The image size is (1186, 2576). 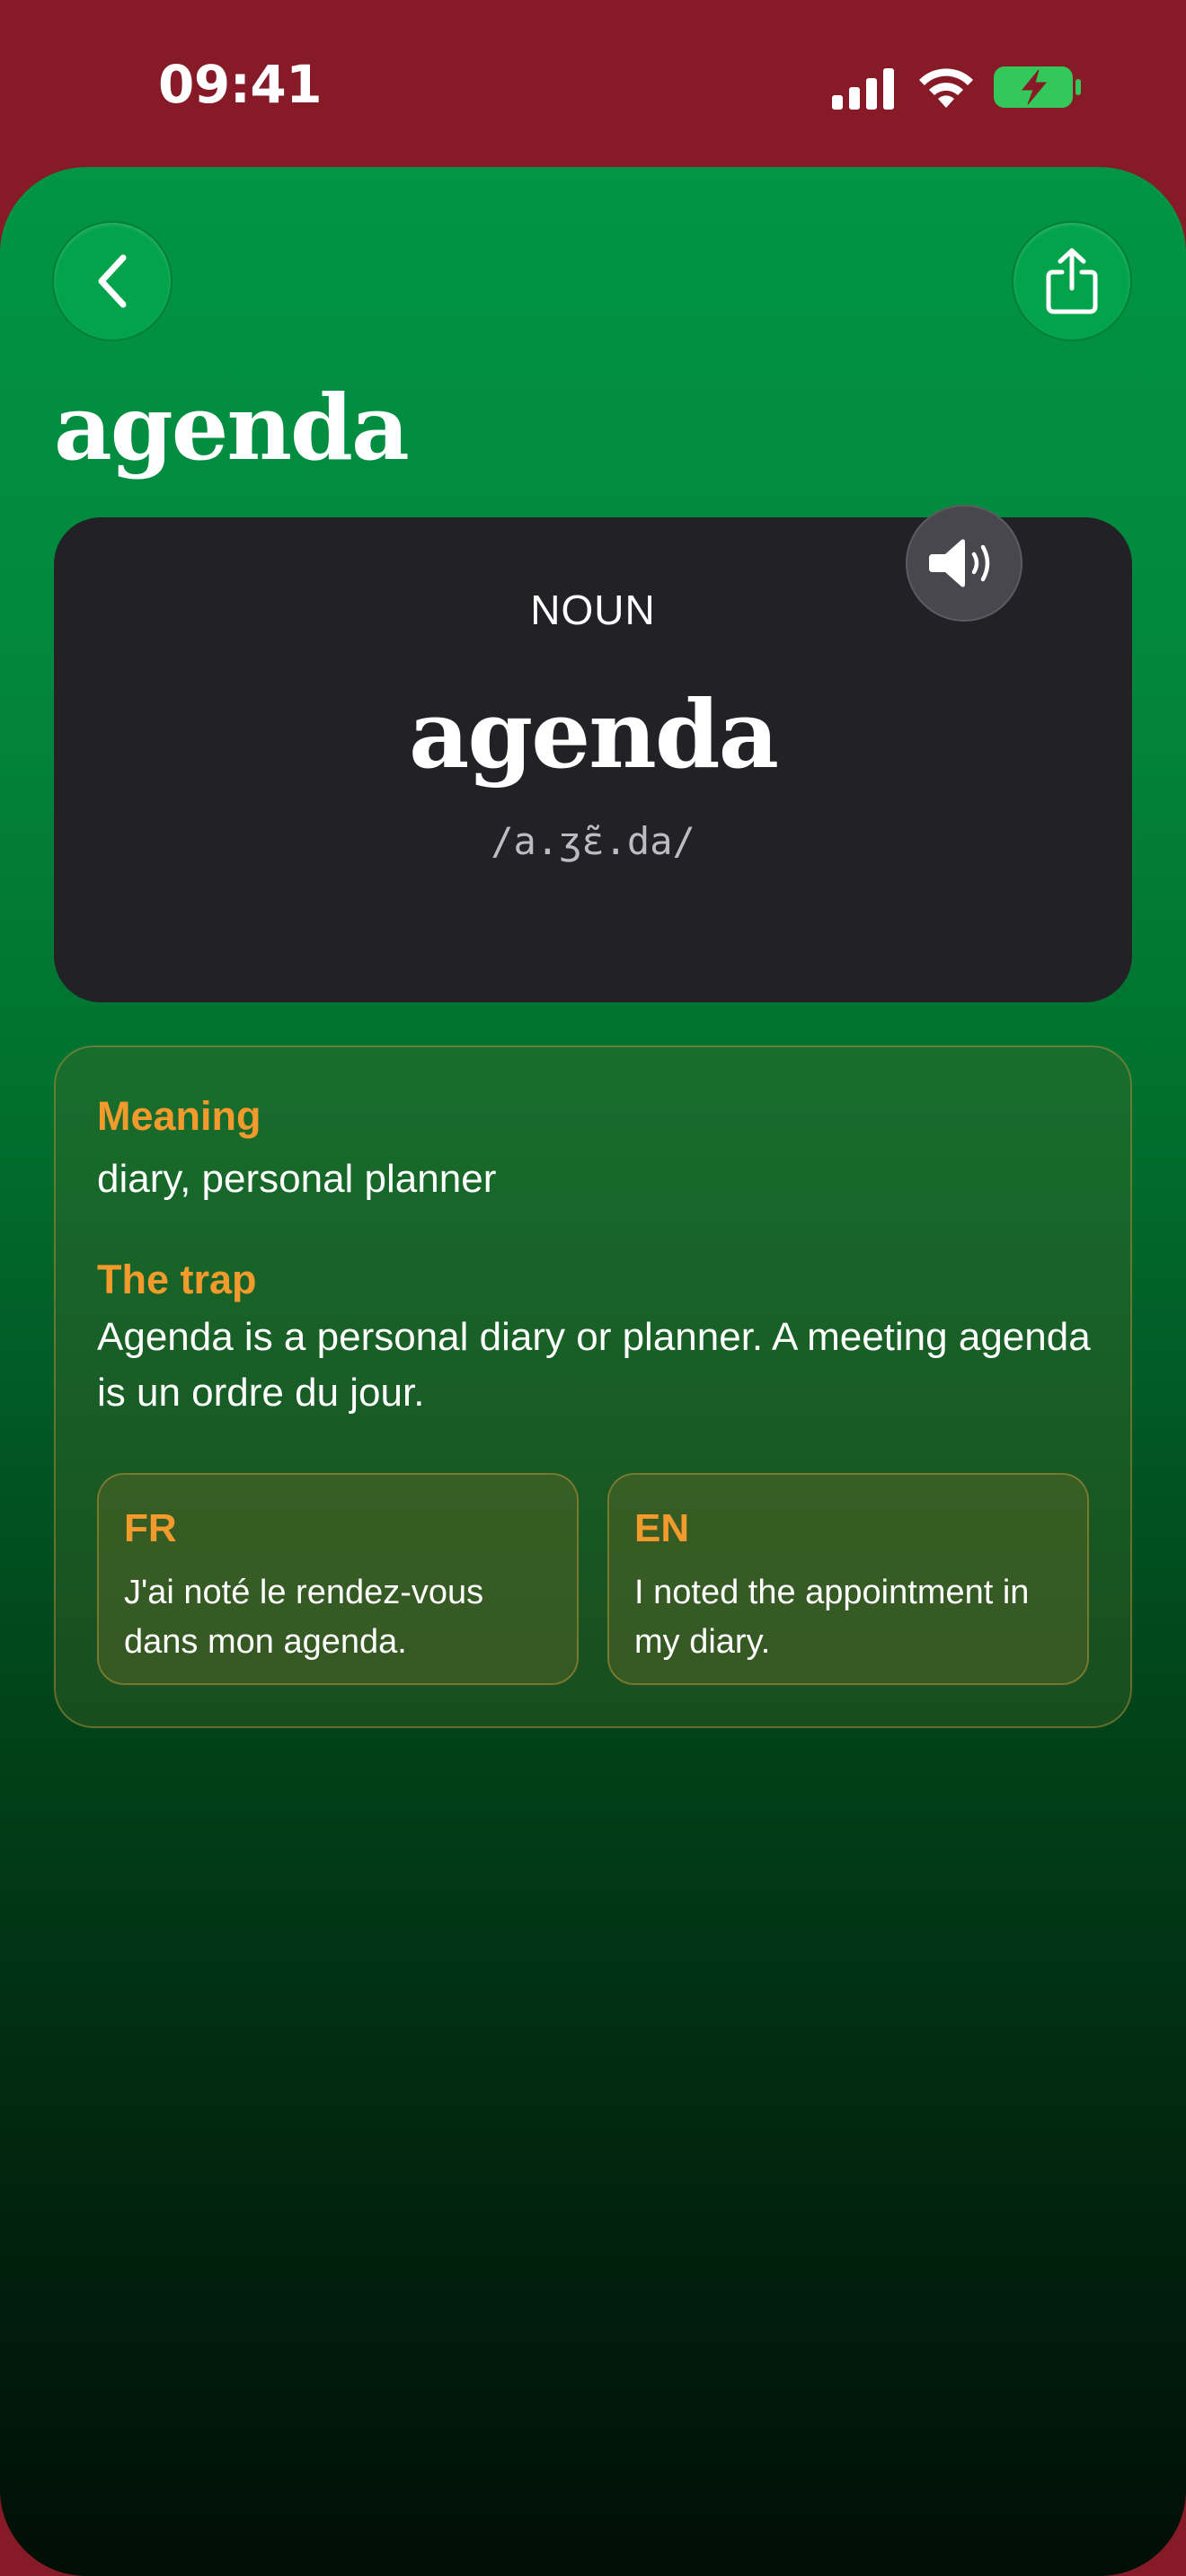 What do you see at coordinates (150, 1528) in the screenshot?
I see `example-lang: FR` at bounding box center [150, 1528].